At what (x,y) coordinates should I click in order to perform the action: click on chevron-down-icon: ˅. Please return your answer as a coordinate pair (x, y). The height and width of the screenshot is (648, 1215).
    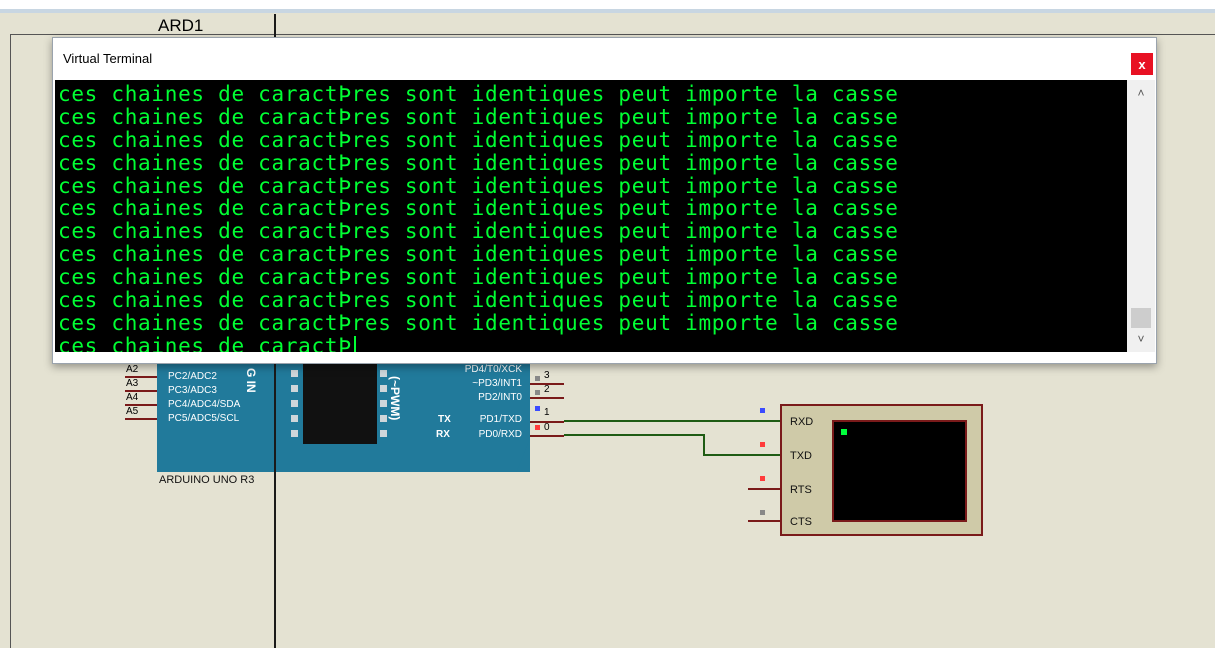
    Looking at the image, I should click on (1141, 340).